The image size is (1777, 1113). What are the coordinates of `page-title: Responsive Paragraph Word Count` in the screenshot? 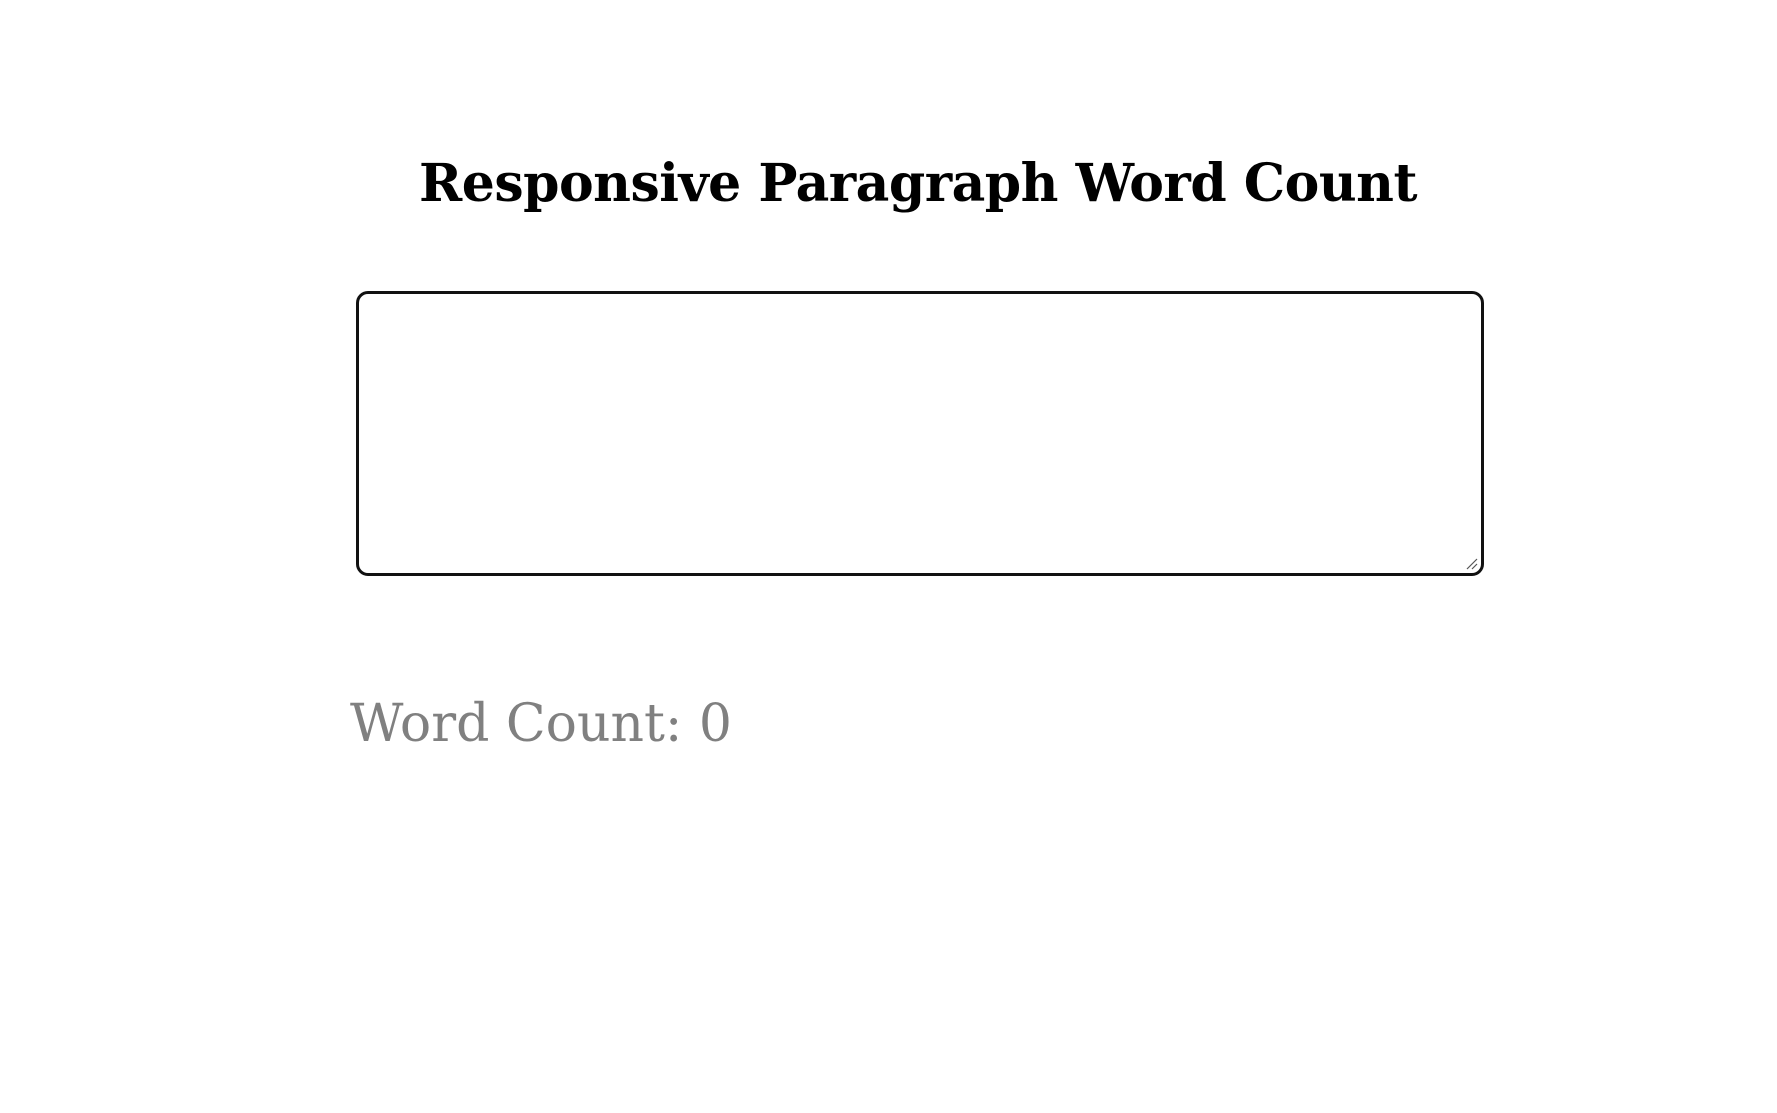 It's located at (918, 183).